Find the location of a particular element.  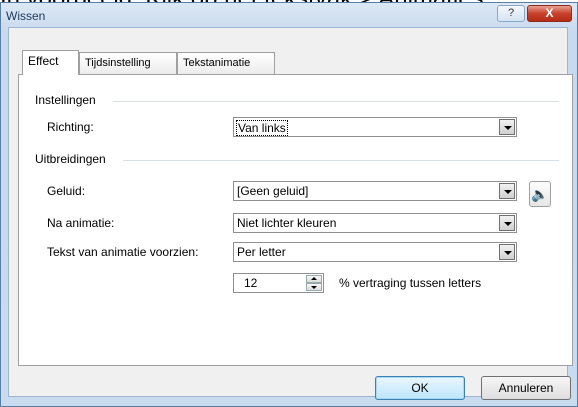

tab-timing: Tijdsinstelling is located at coordinates (128, 63).